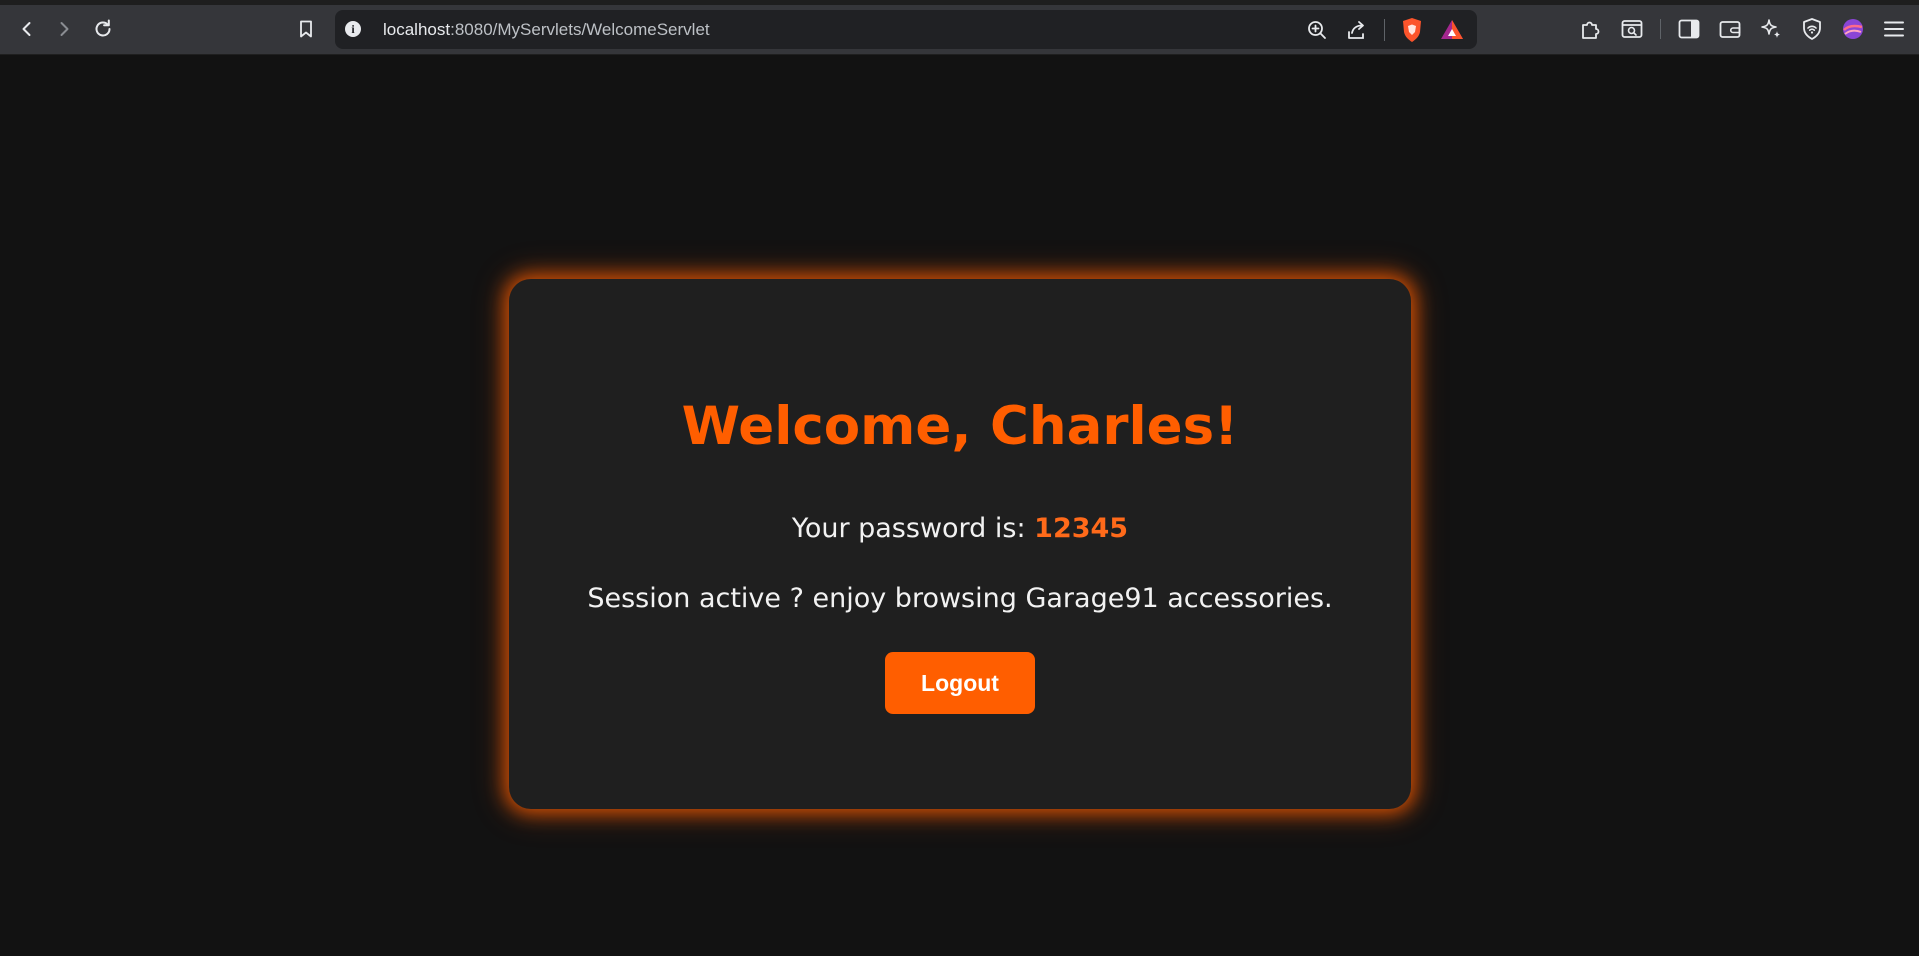 The height and width of the screenshot is (956, 1919). Describe the element at coordinates (580, 29) in the screenshot. I see `url-path: :8080/MyServlets/WelcomeServlet` at that location.